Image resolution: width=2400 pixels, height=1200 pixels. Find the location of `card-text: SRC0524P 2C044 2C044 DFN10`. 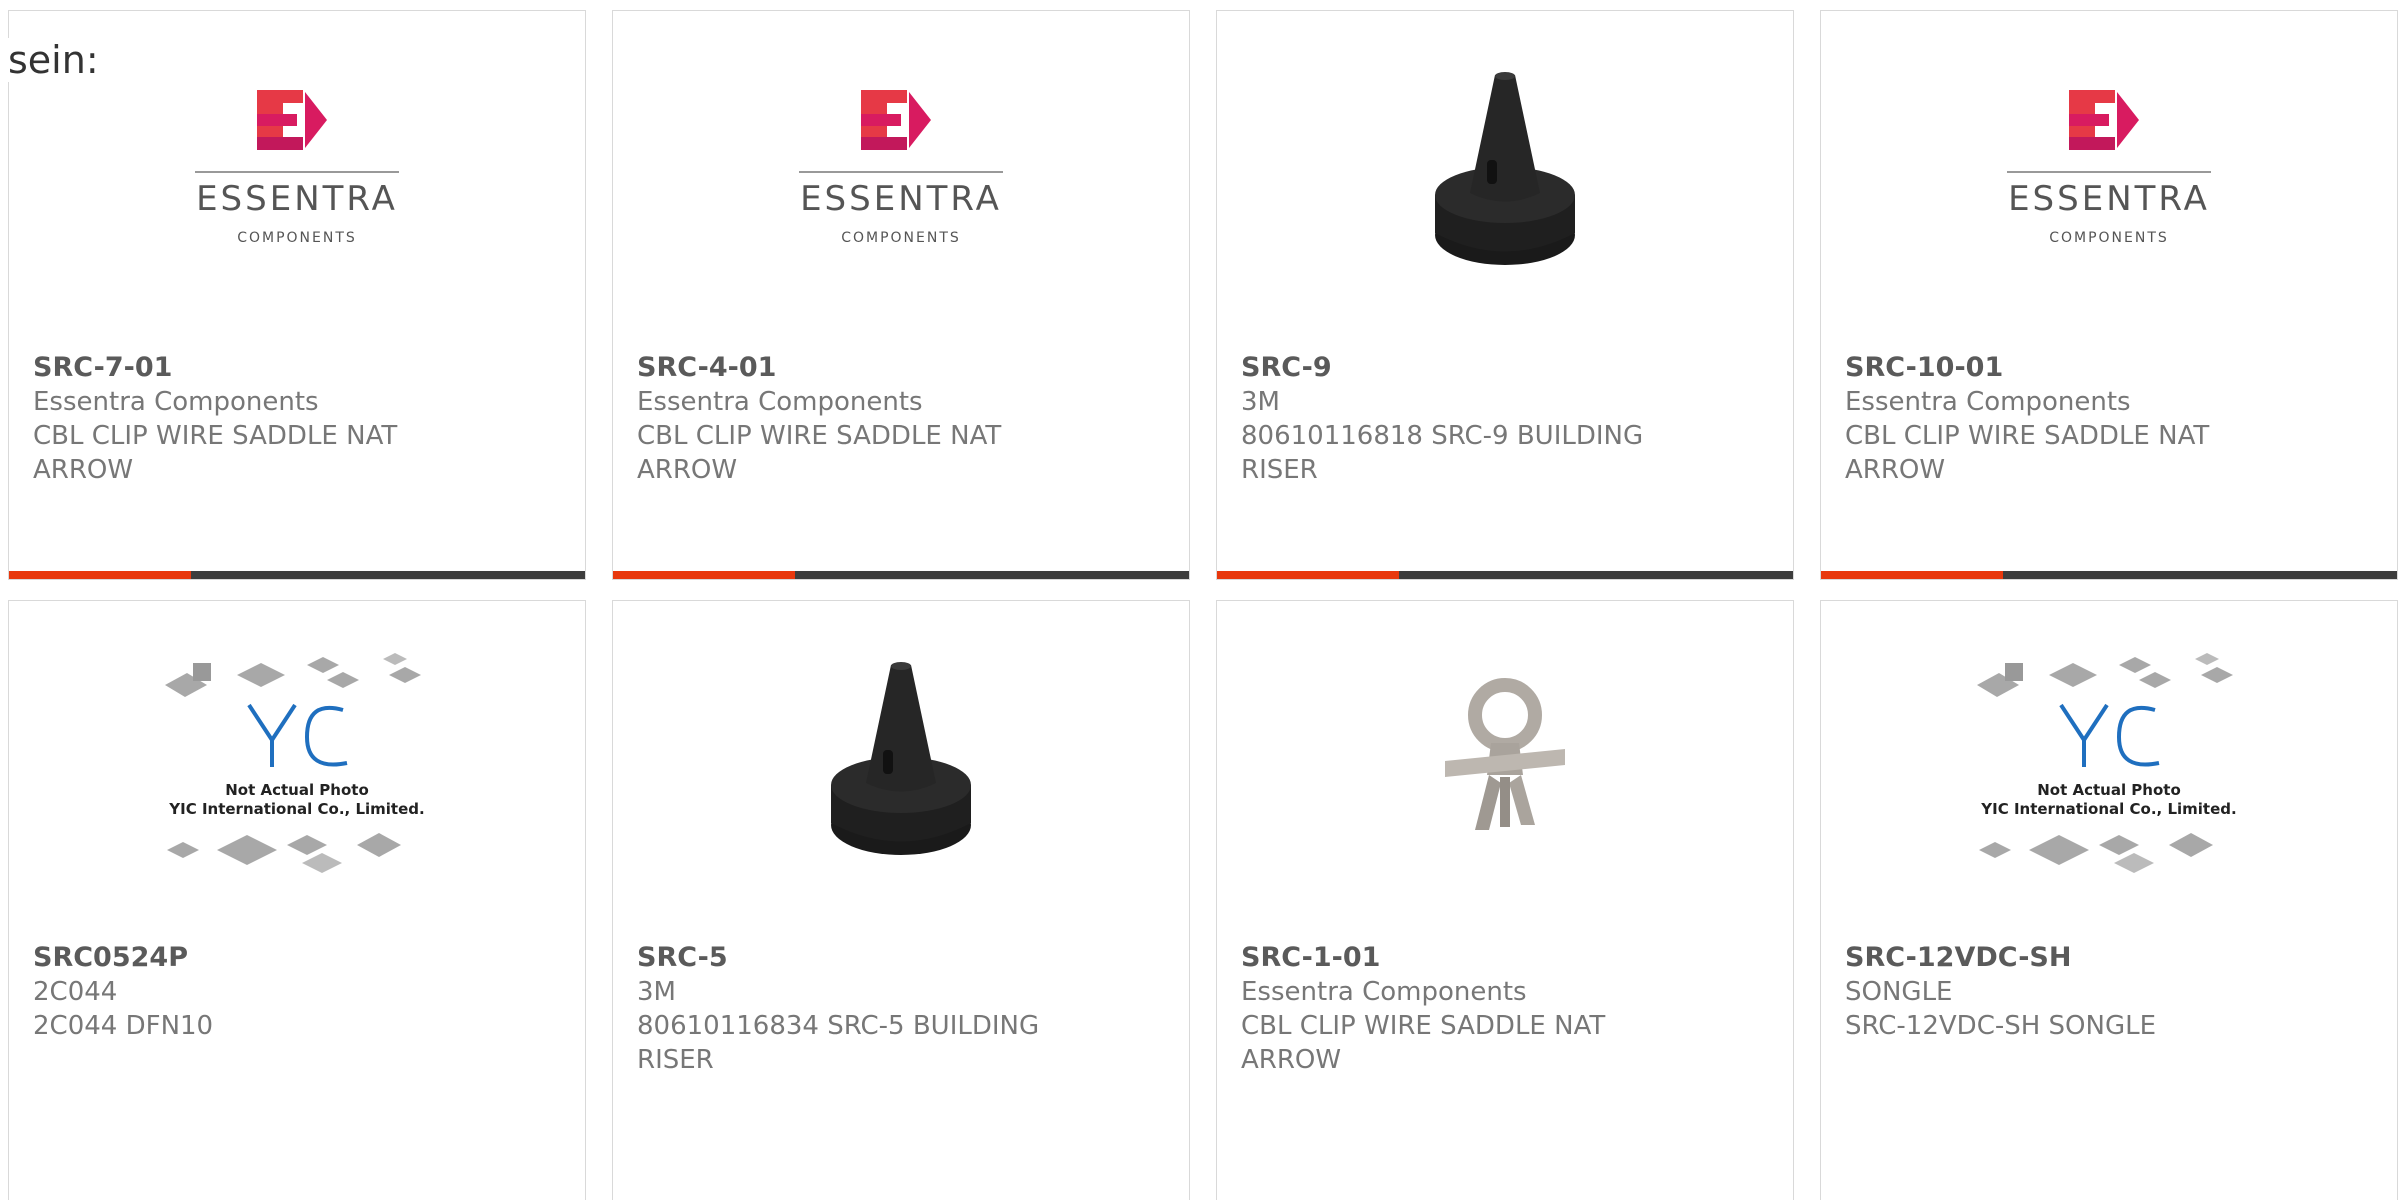

card-text: SRC0524P 2C044 2C044 DFN10 is located at coordinates (293, 992).